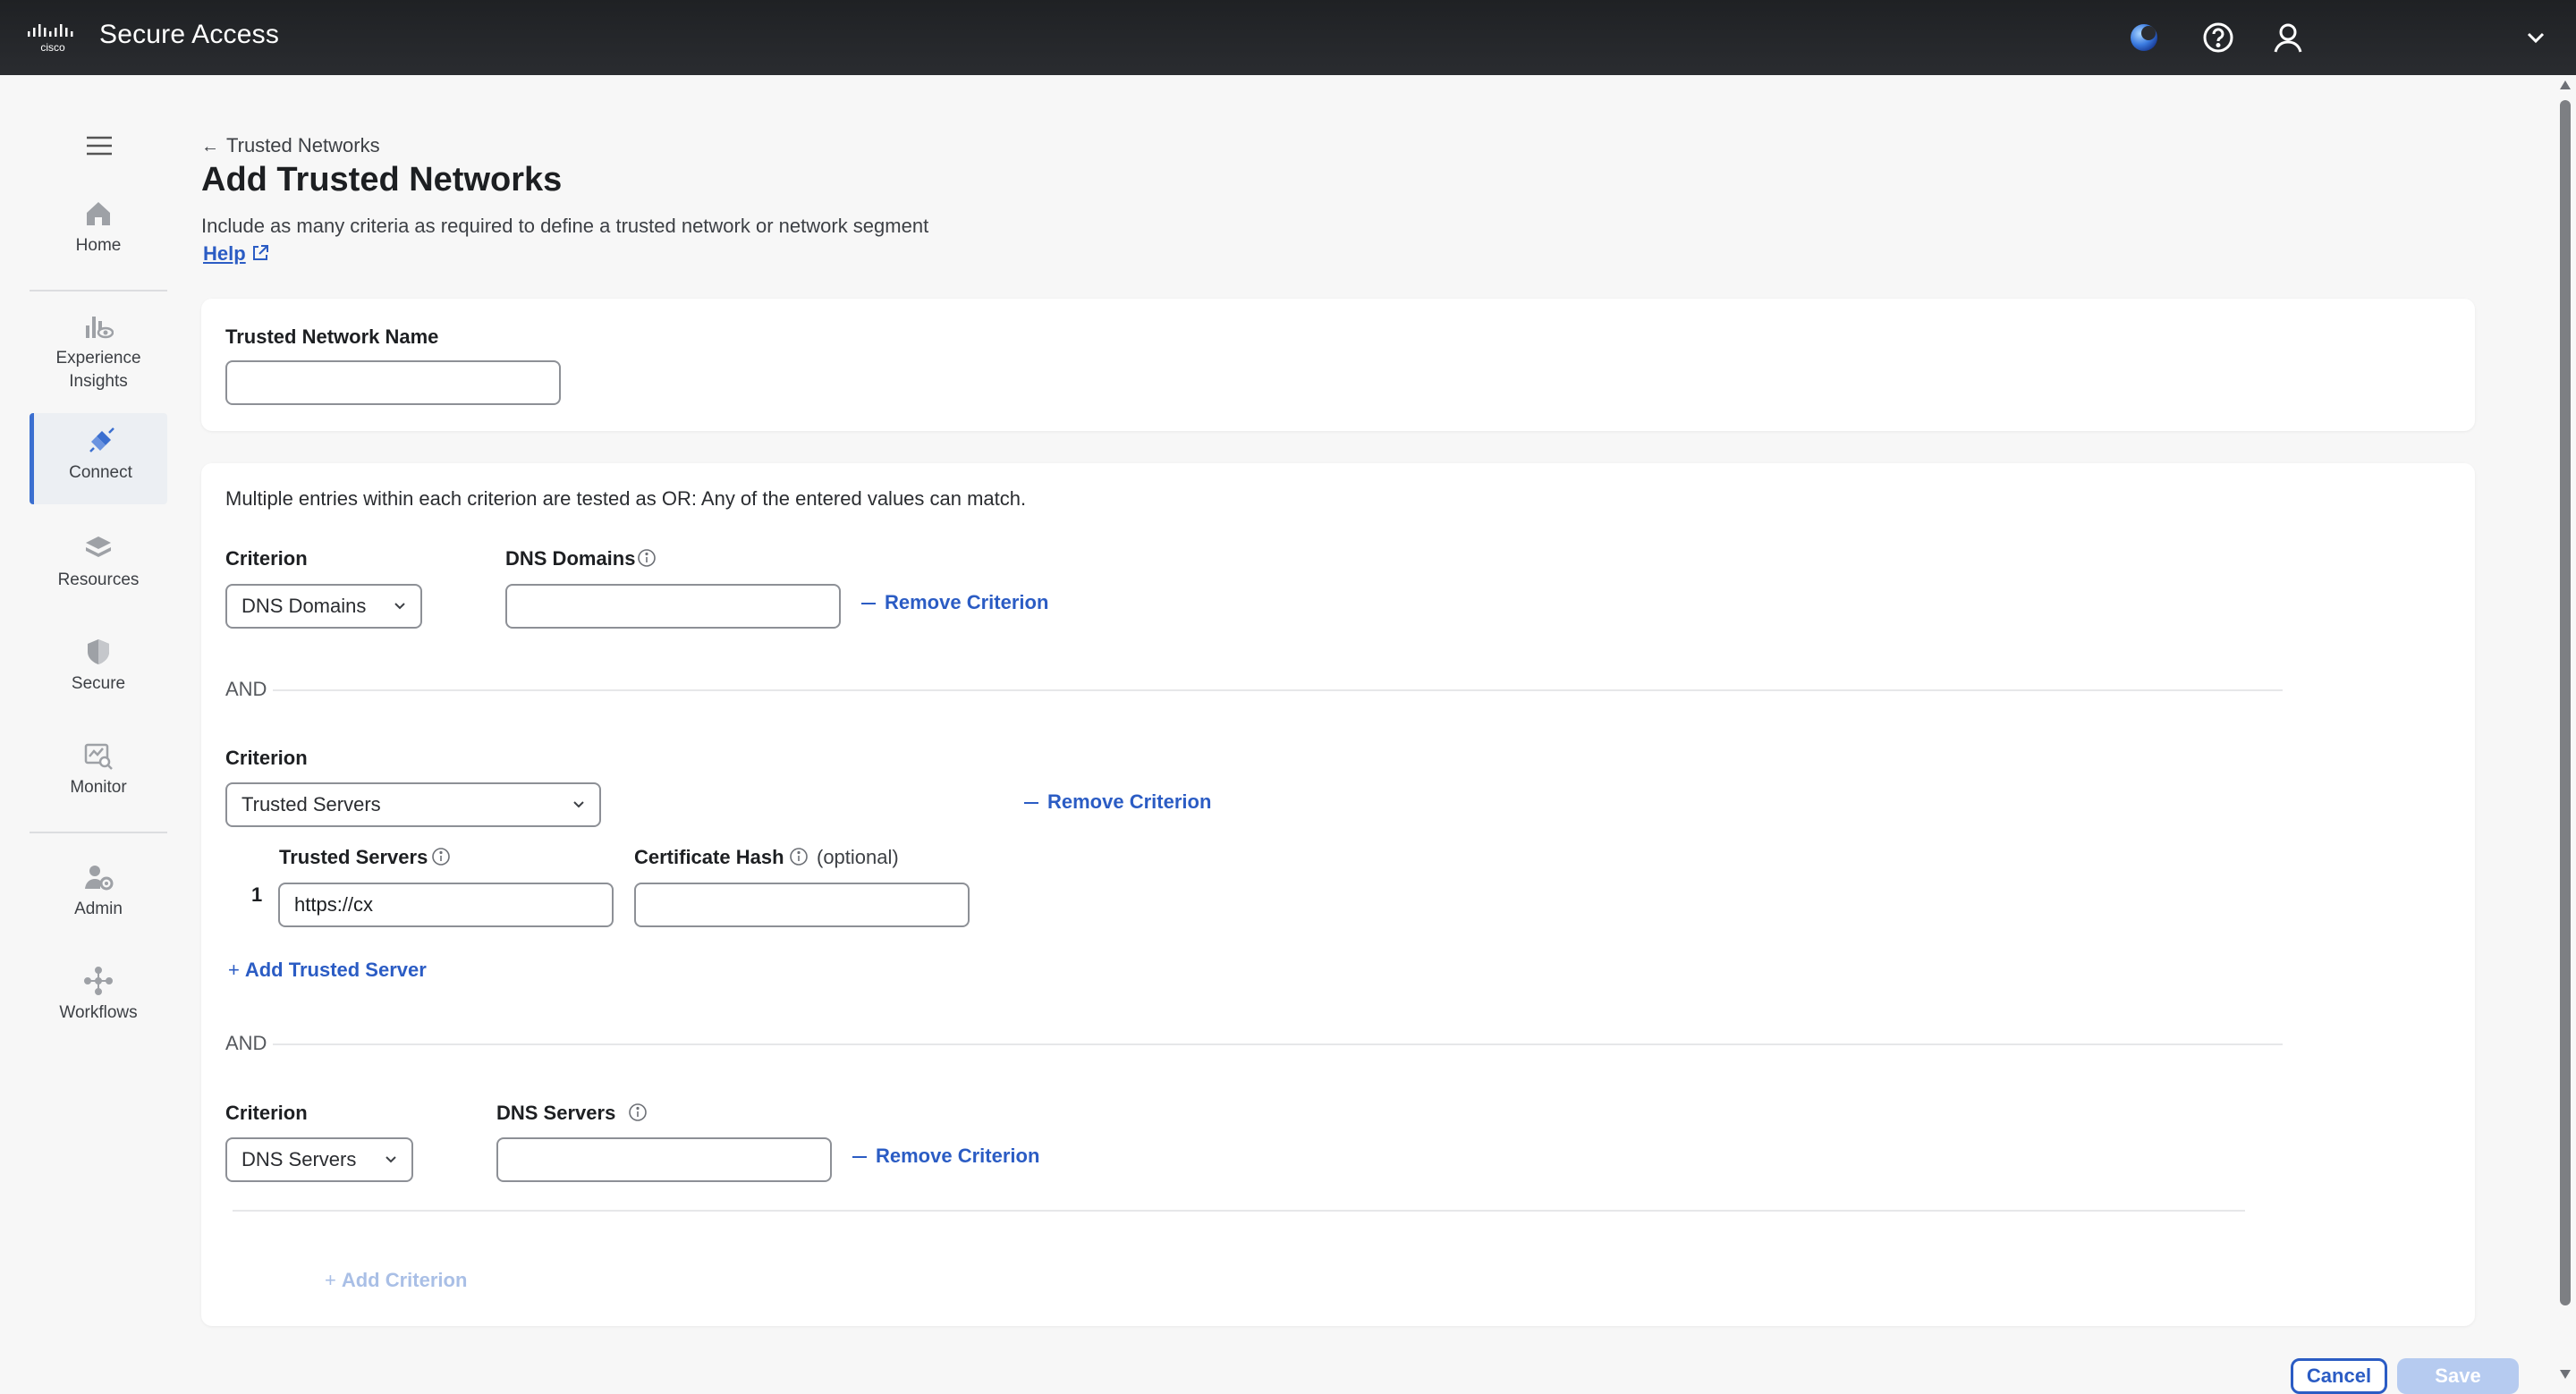 This screenshot has width=2576, height=1394. What do you see at coordinates (2339, 1376) in the screenshot?
I see `cancel-button: Cancel` at bounding box center [2339, 1376].